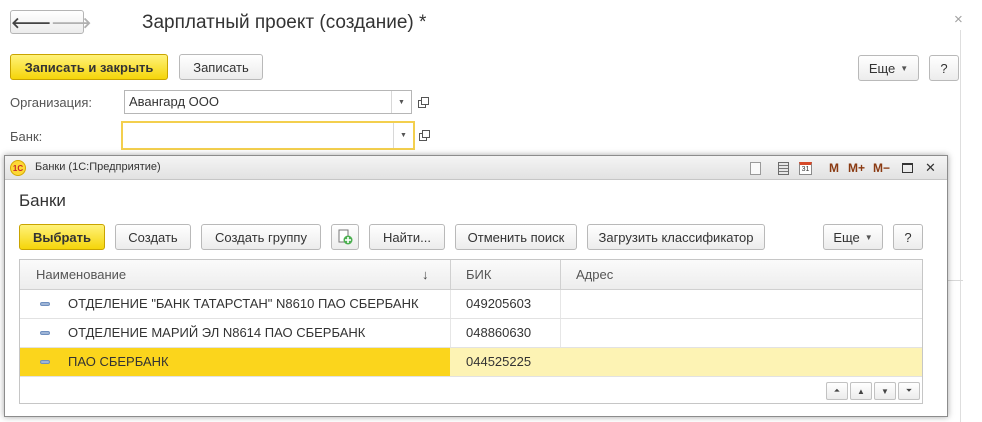 Image resolution: width=982 pixels, height=422 pixels. I want to click on more-button: Еще ▼, so click(888, 68).